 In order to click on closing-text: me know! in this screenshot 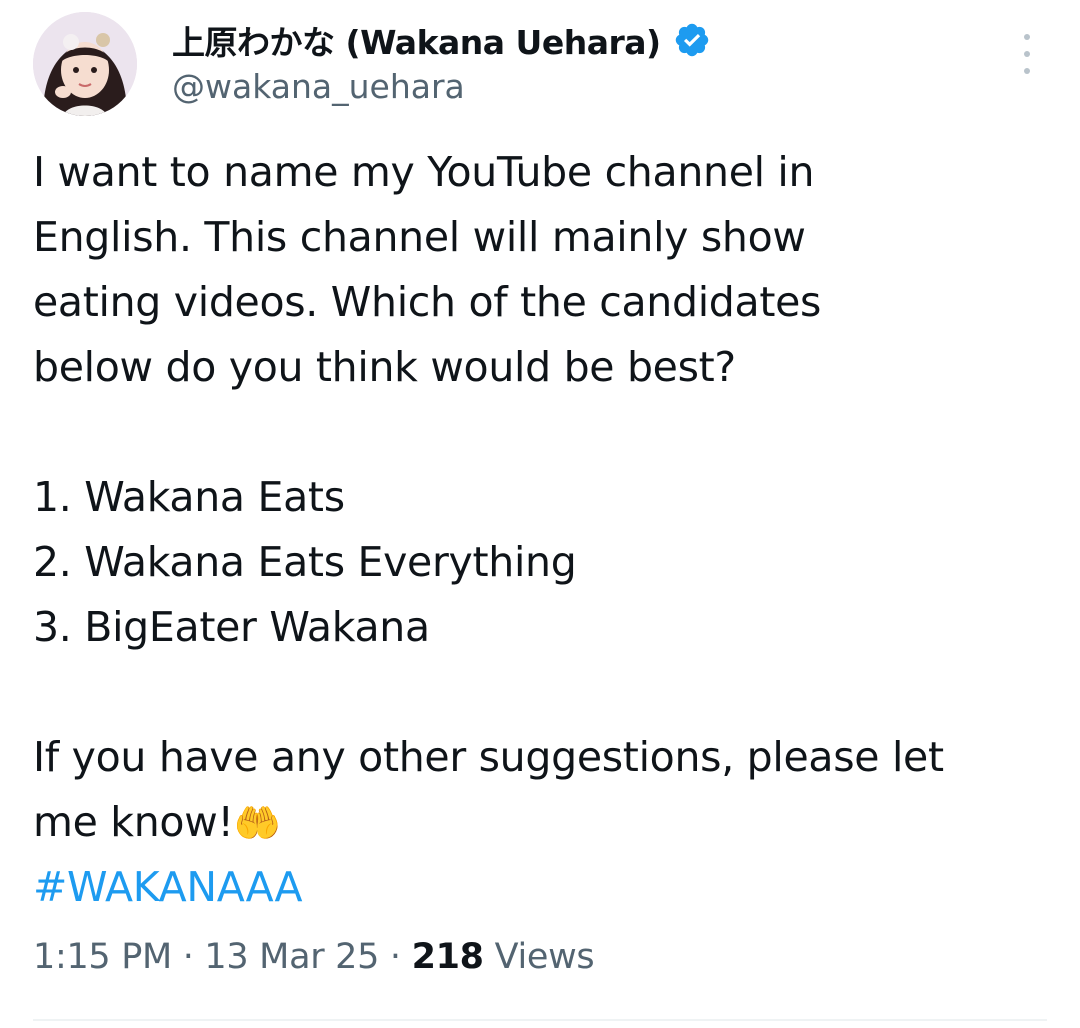, I will do `click(133, 822)`.